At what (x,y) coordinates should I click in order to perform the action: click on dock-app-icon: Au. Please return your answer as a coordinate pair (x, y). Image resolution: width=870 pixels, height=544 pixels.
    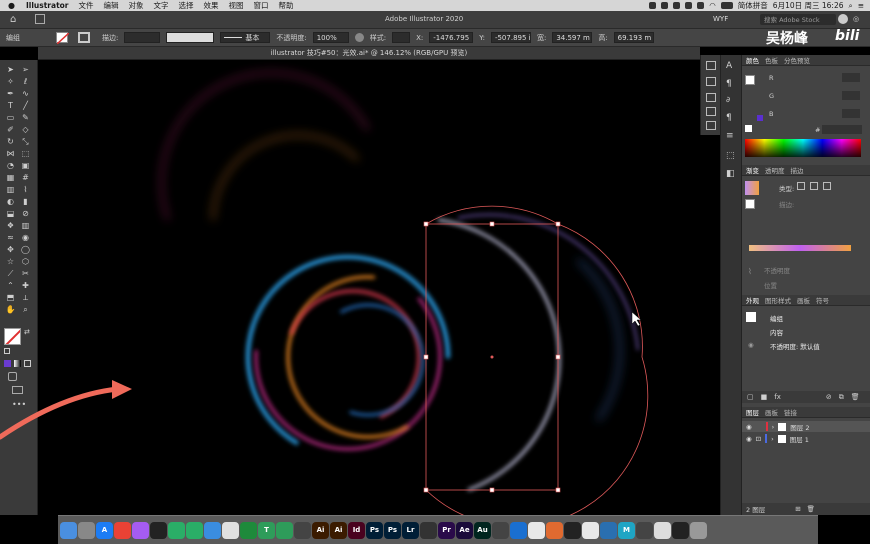
    Looking at the image, I should click on (482, 530).